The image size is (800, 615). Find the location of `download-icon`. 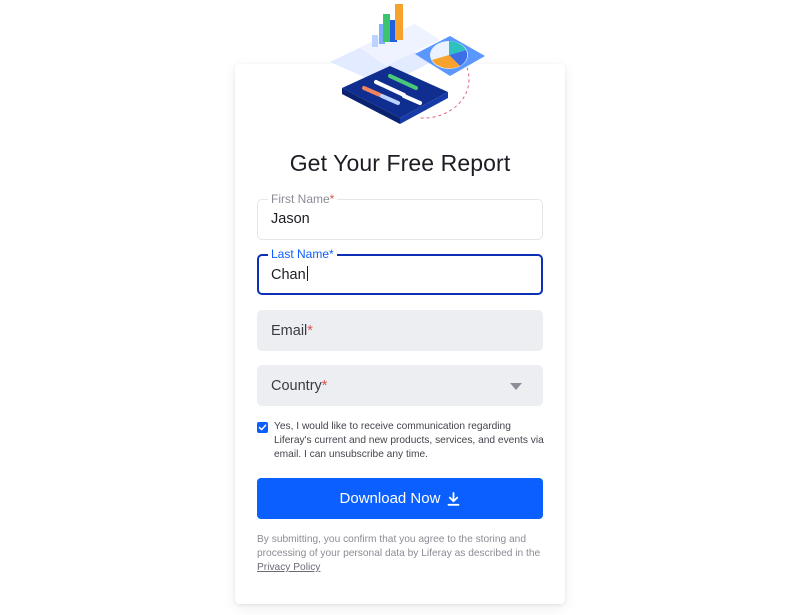

download-icon is located at coordinates (454, 498).